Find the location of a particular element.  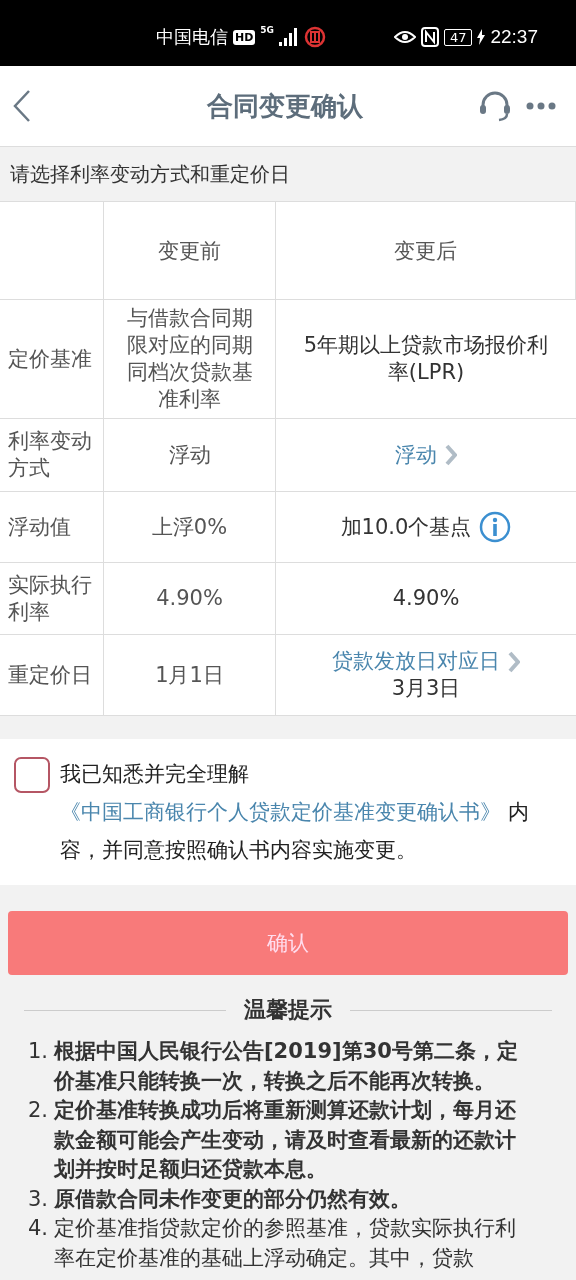

row-label: 浮动值 is located at coordinates (52, 527).